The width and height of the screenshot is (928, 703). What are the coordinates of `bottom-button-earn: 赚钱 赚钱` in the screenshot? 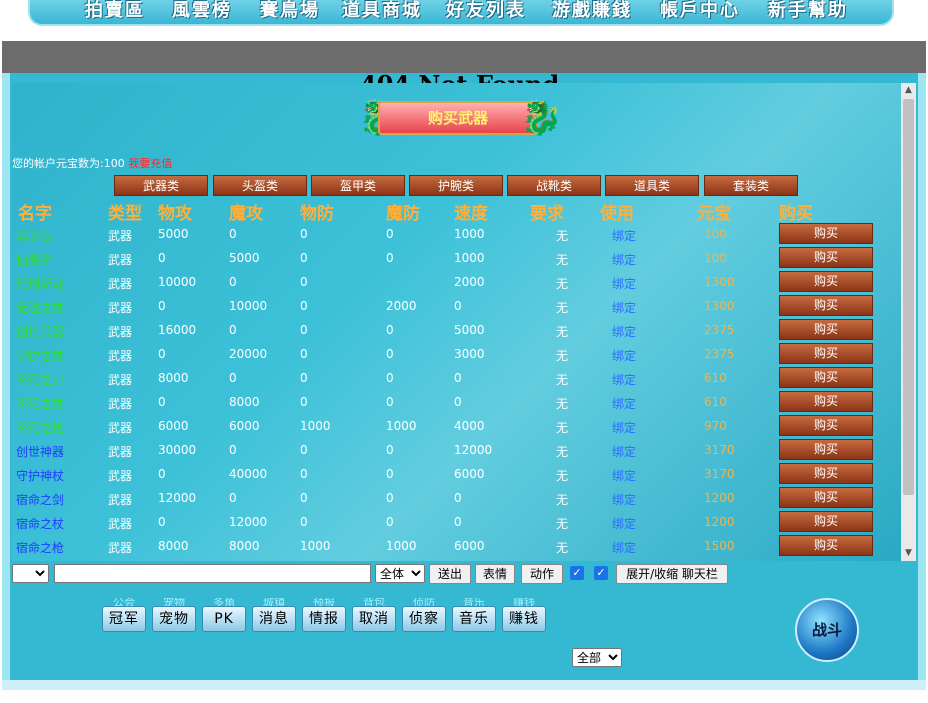 It's located at (524, 616).